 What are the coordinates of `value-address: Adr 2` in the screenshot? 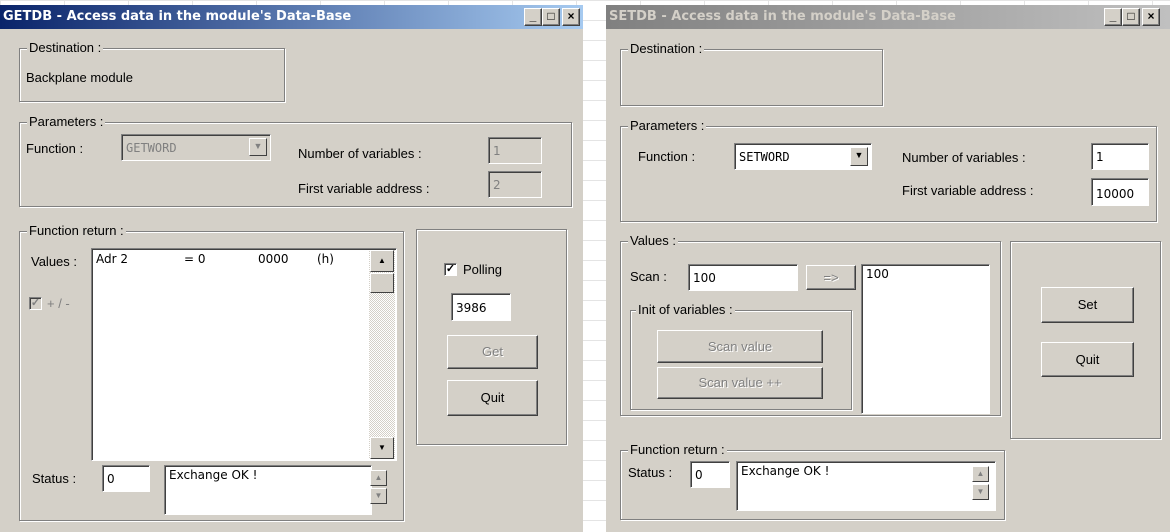 It's located at (112, 259).